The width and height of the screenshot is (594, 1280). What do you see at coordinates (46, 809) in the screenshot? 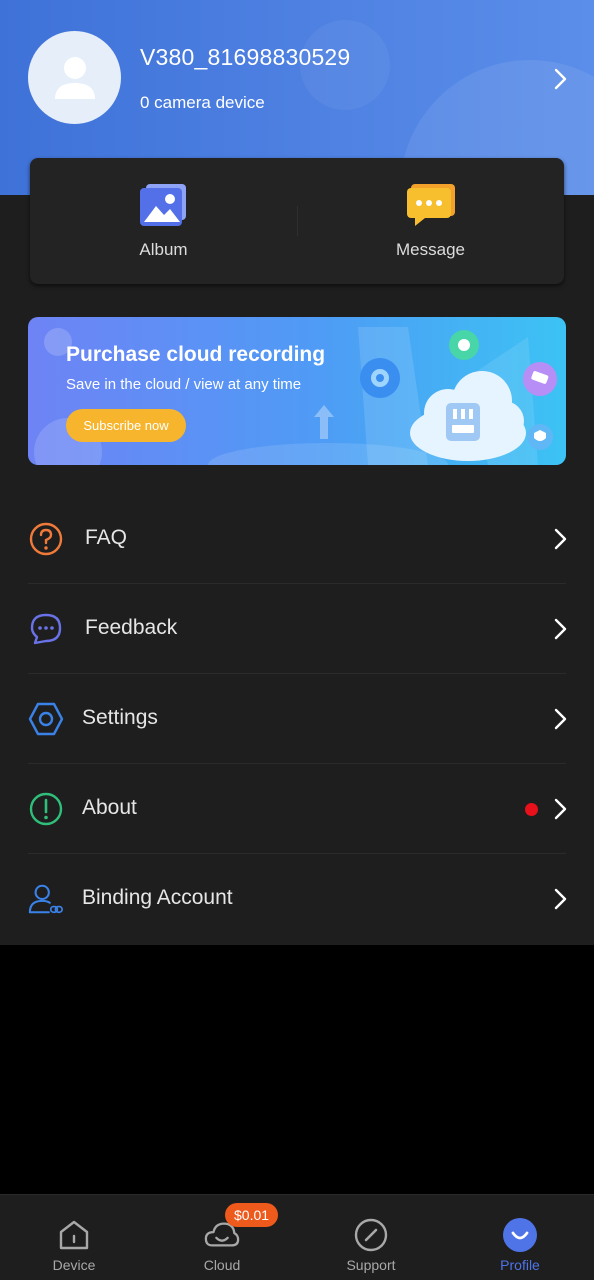
I see `exclamation-circle-icon` at bounding box center [46, 809].